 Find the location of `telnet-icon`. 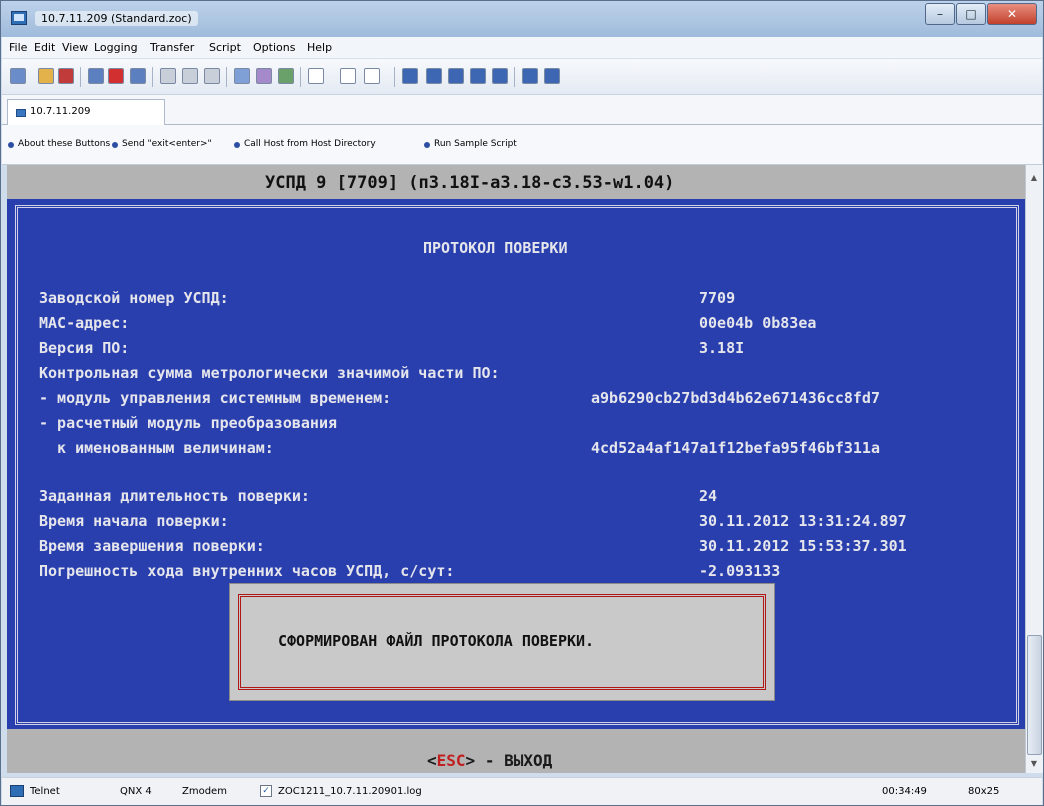

telnet-icon is located at coordinates (17, 791).